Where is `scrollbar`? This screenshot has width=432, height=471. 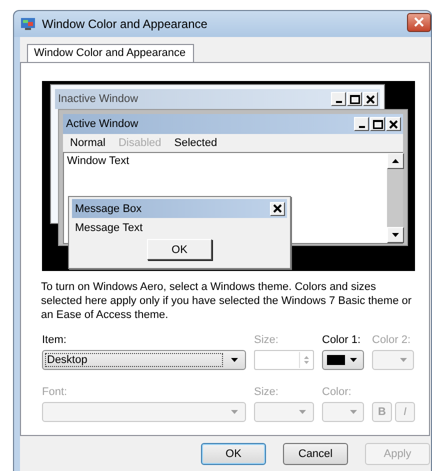
scrollbar is located at coordinates (395, 198).